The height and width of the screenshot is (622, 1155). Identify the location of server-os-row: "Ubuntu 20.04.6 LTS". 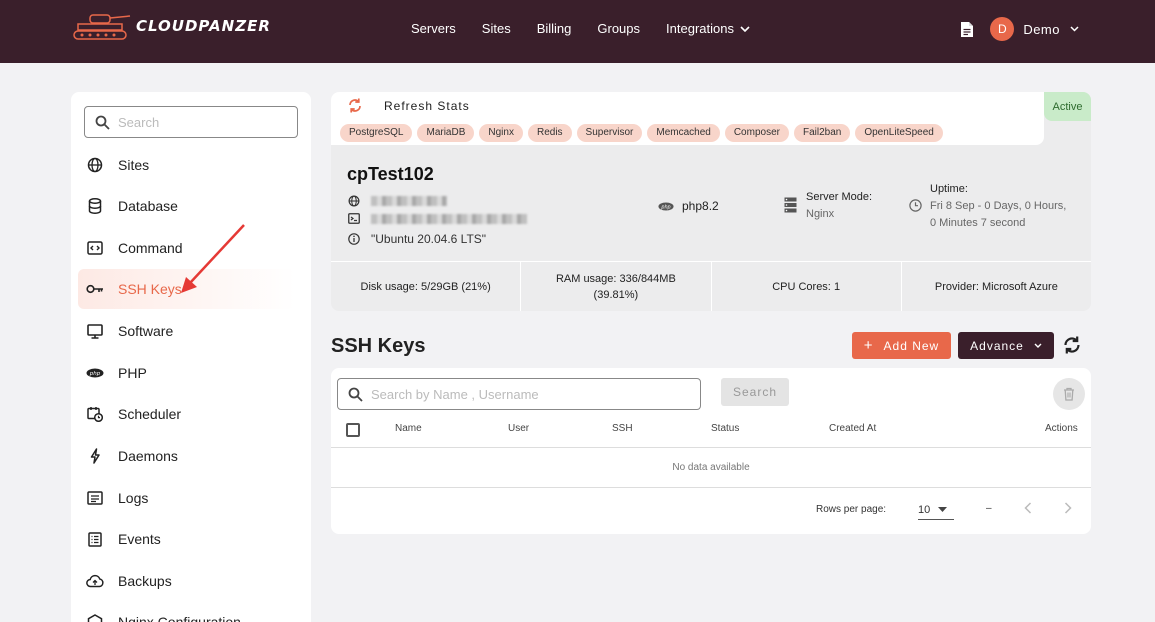
(416, 239).